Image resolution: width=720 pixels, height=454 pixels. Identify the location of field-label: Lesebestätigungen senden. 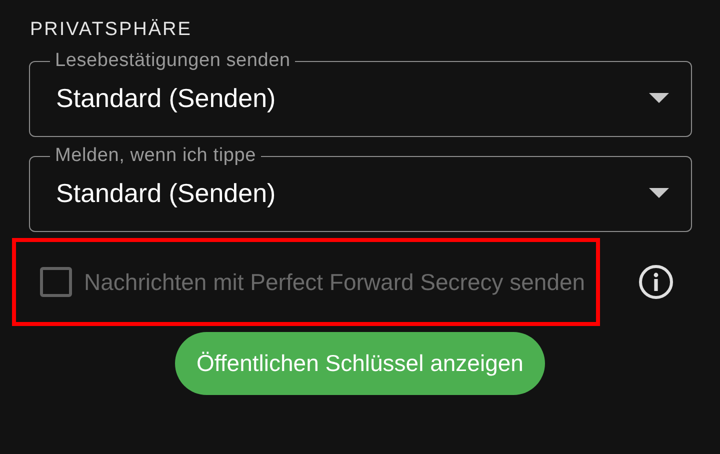
(173, 61).